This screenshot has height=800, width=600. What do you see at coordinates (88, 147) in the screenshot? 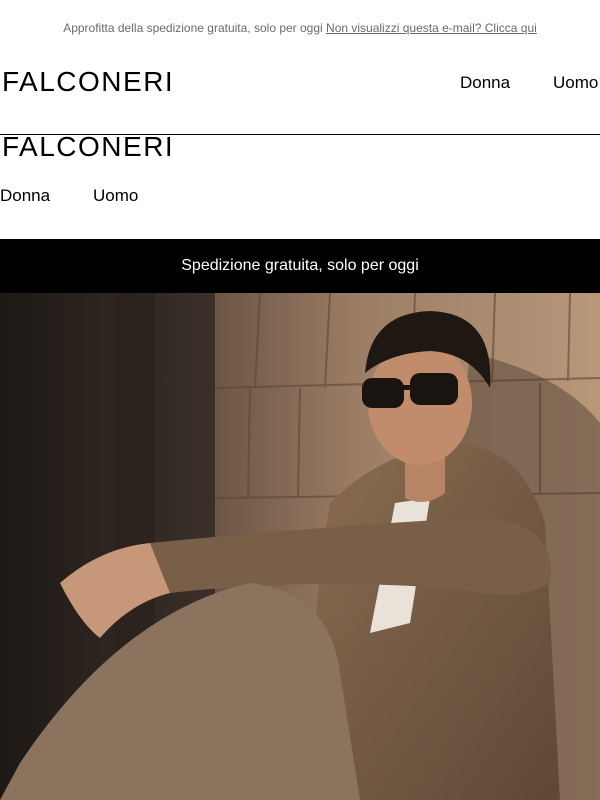
I see `brand-logo-secondary: FALCONERI` at bounding box center [88, 147].